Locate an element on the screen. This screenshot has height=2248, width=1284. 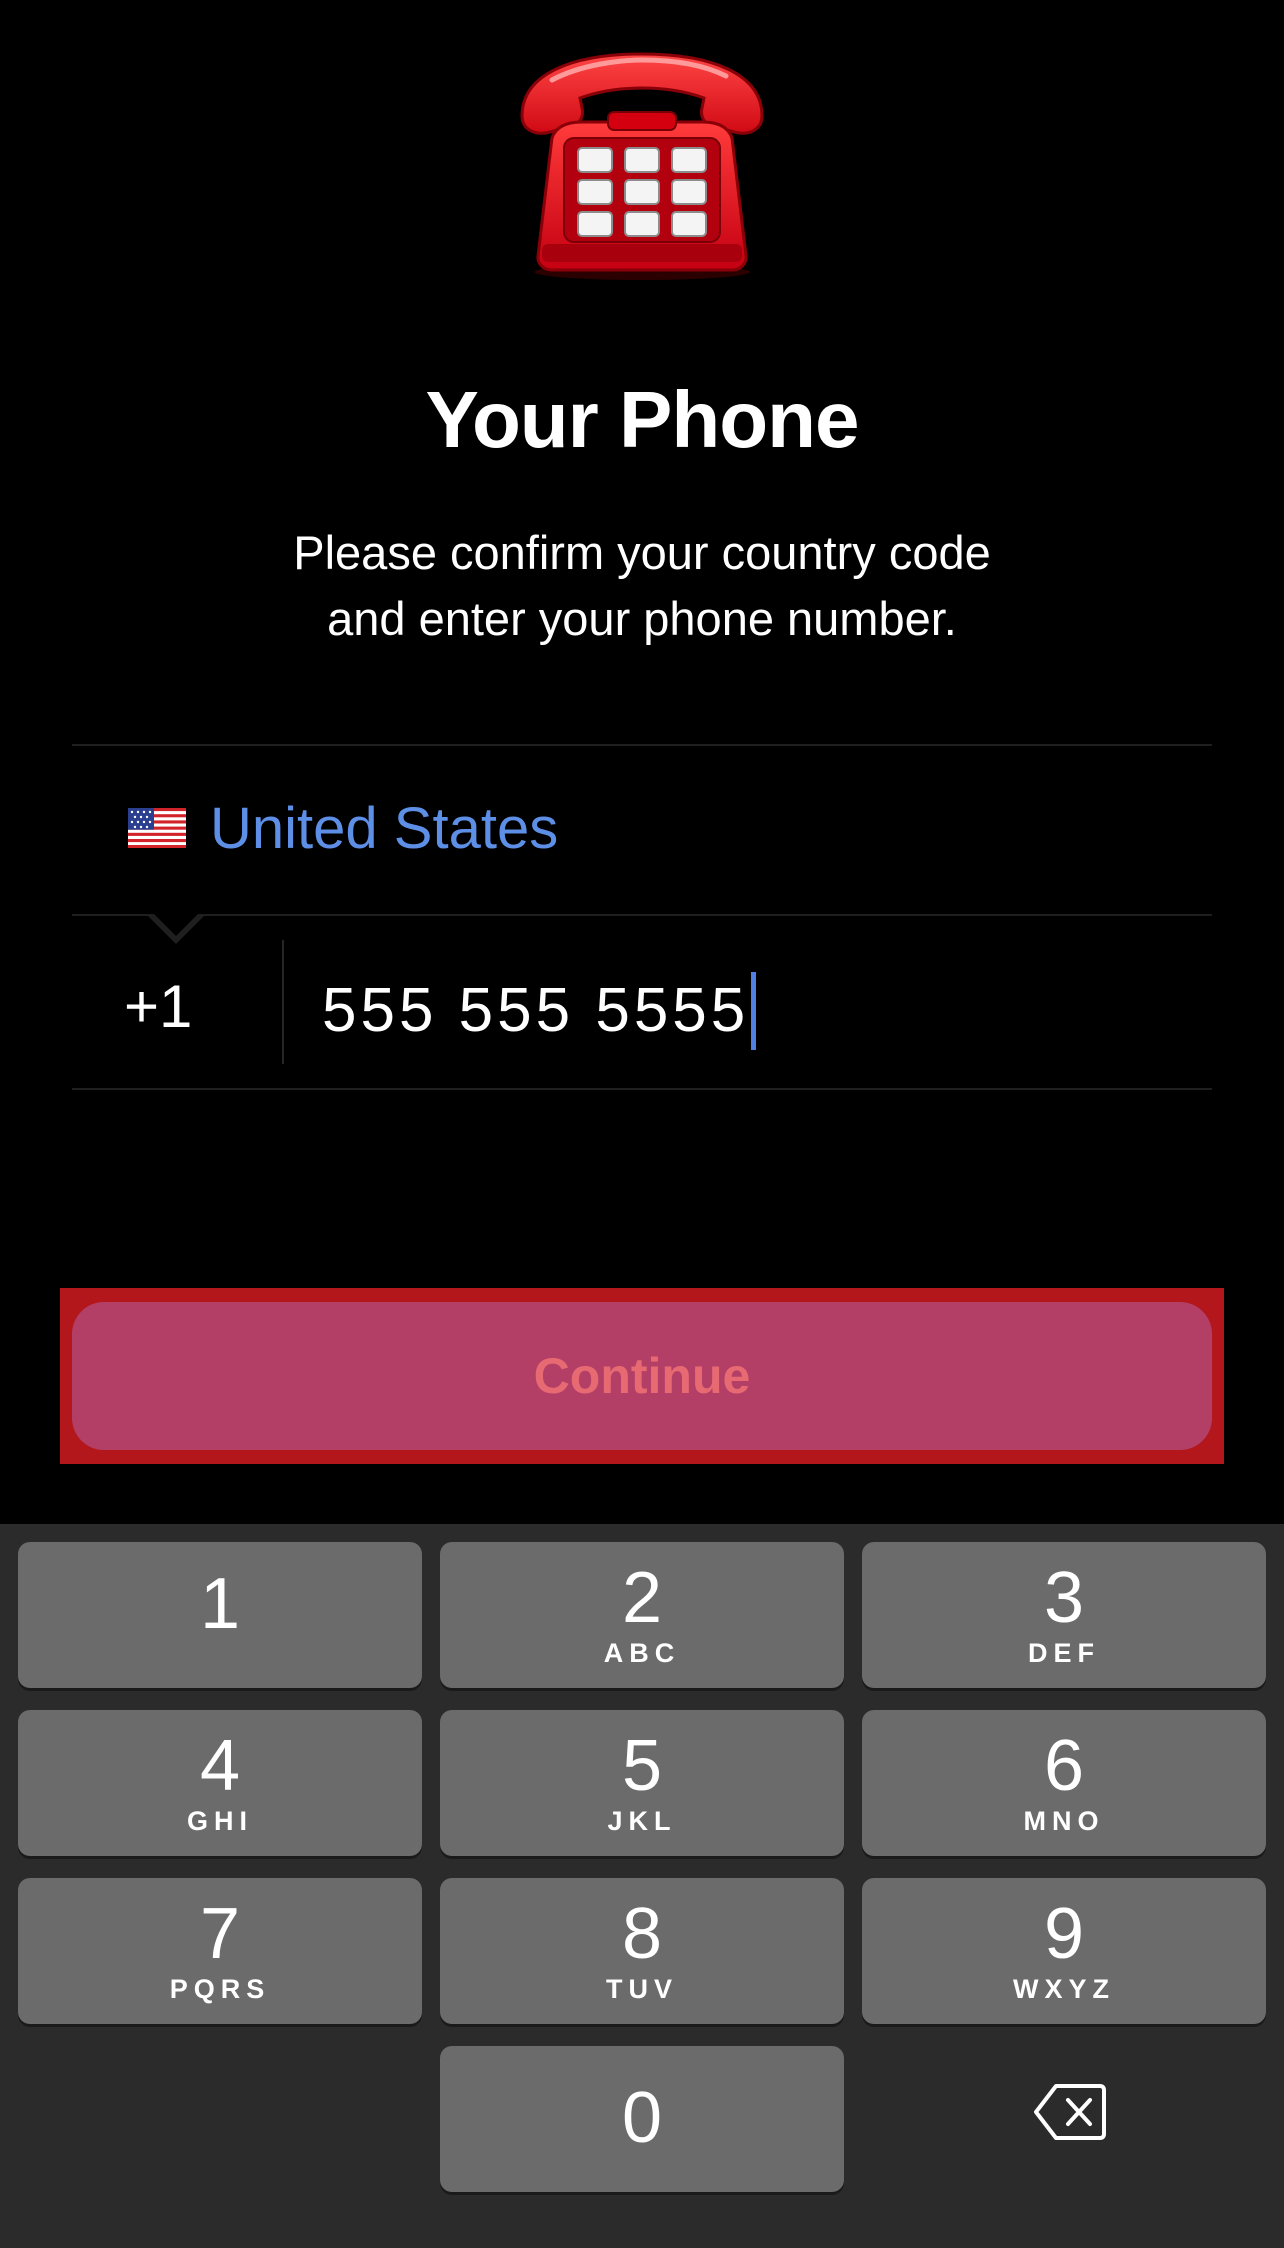
text-caret is located at coordinates (754, 1011).